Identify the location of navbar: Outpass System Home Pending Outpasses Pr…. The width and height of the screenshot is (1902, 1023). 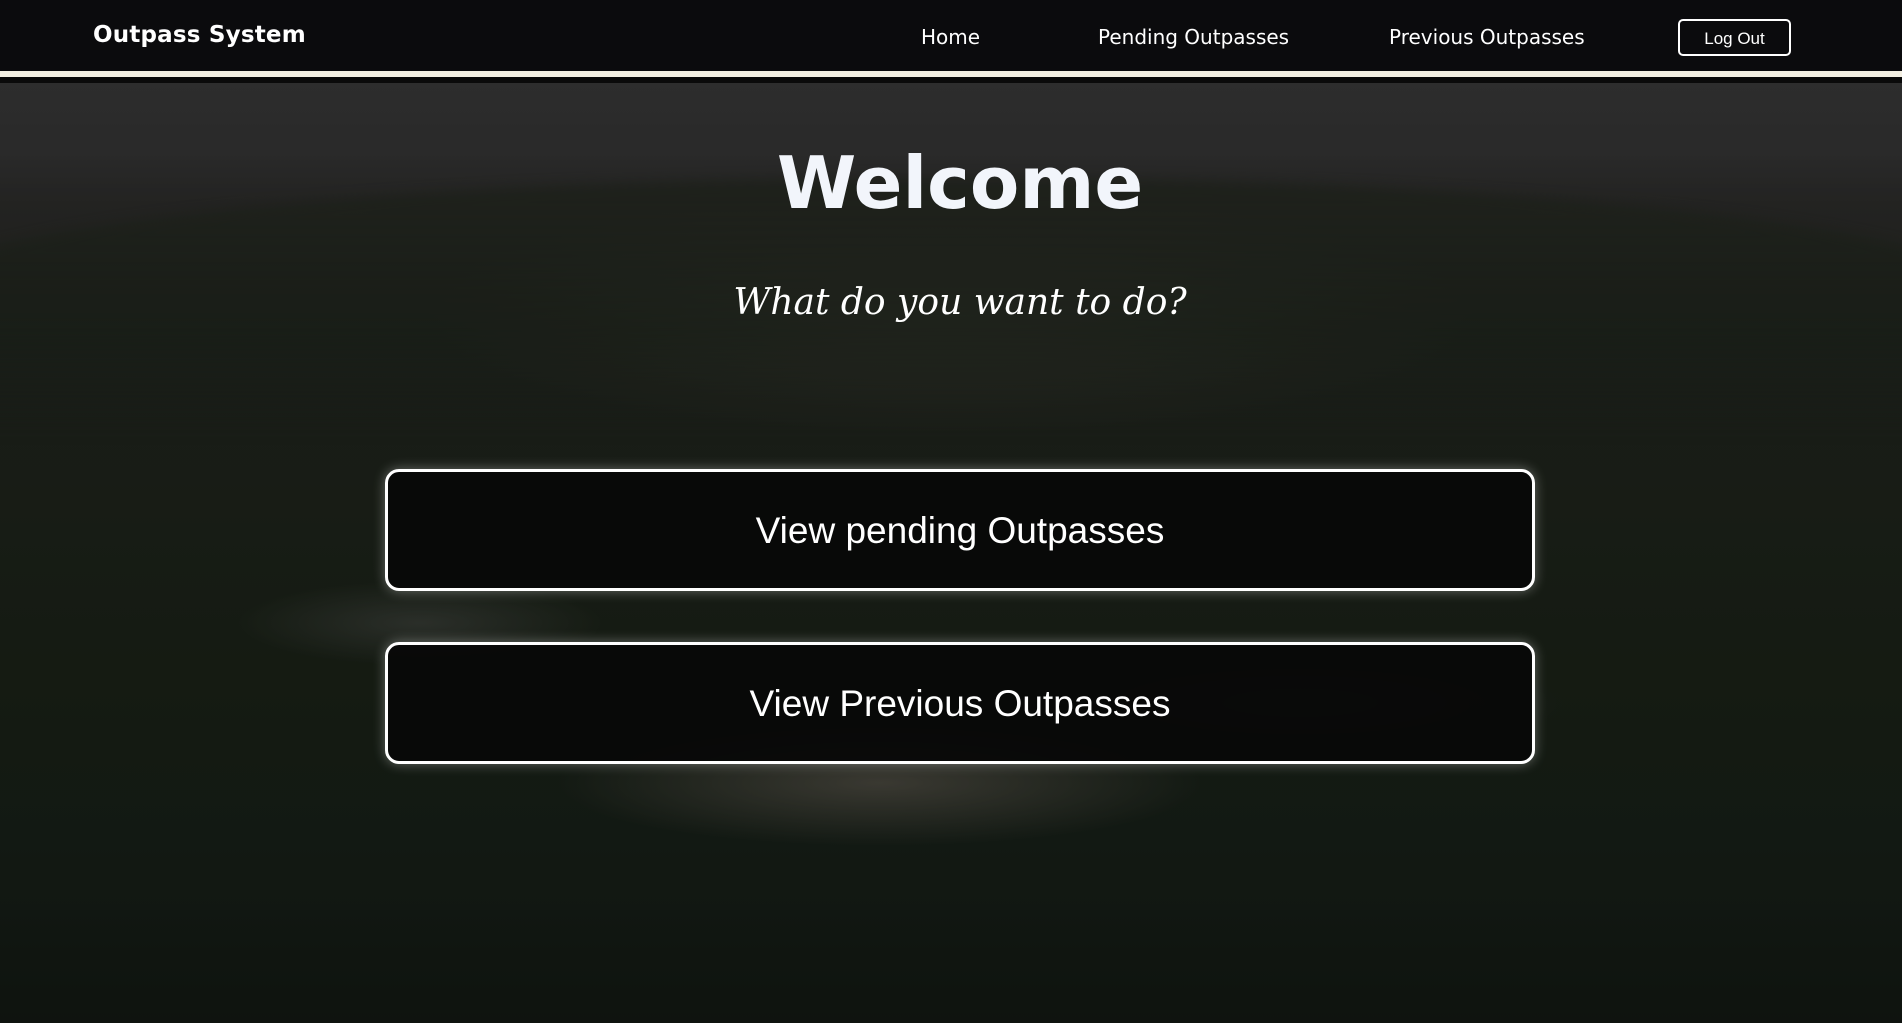
(951, 38).